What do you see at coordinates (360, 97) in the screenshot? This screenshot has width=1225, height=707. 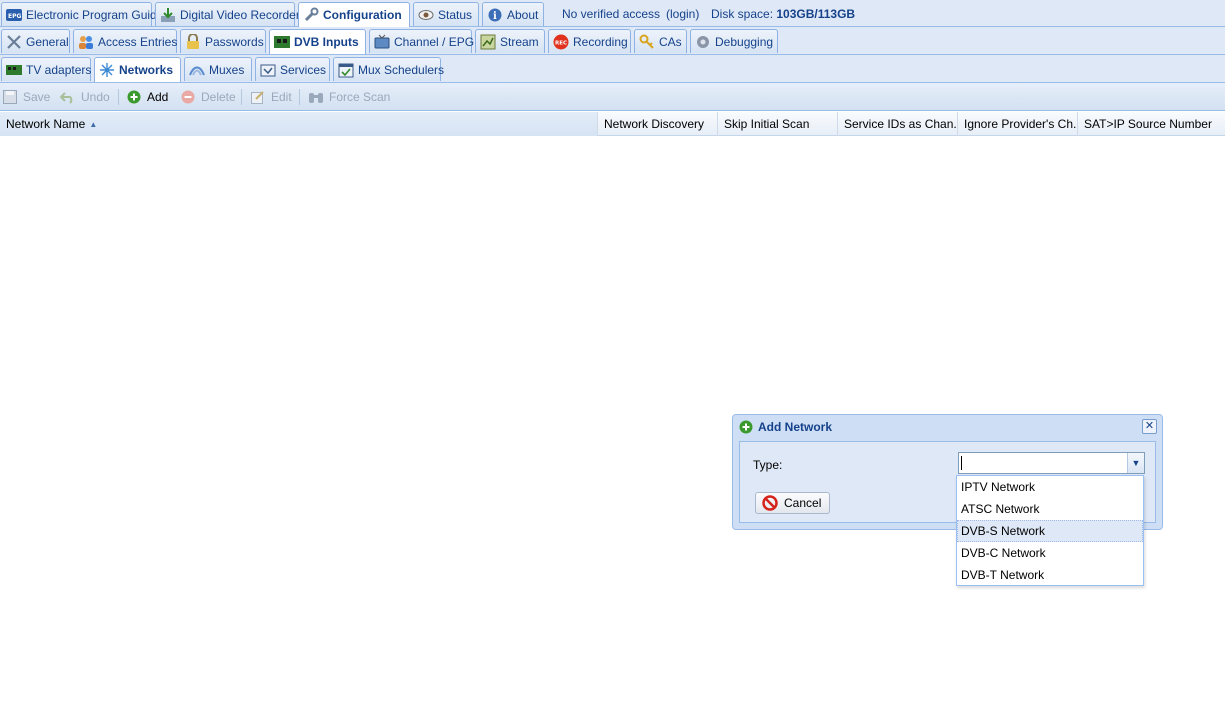 I see `force-scan-label: Force Scan` at bounding box center [360, 97].